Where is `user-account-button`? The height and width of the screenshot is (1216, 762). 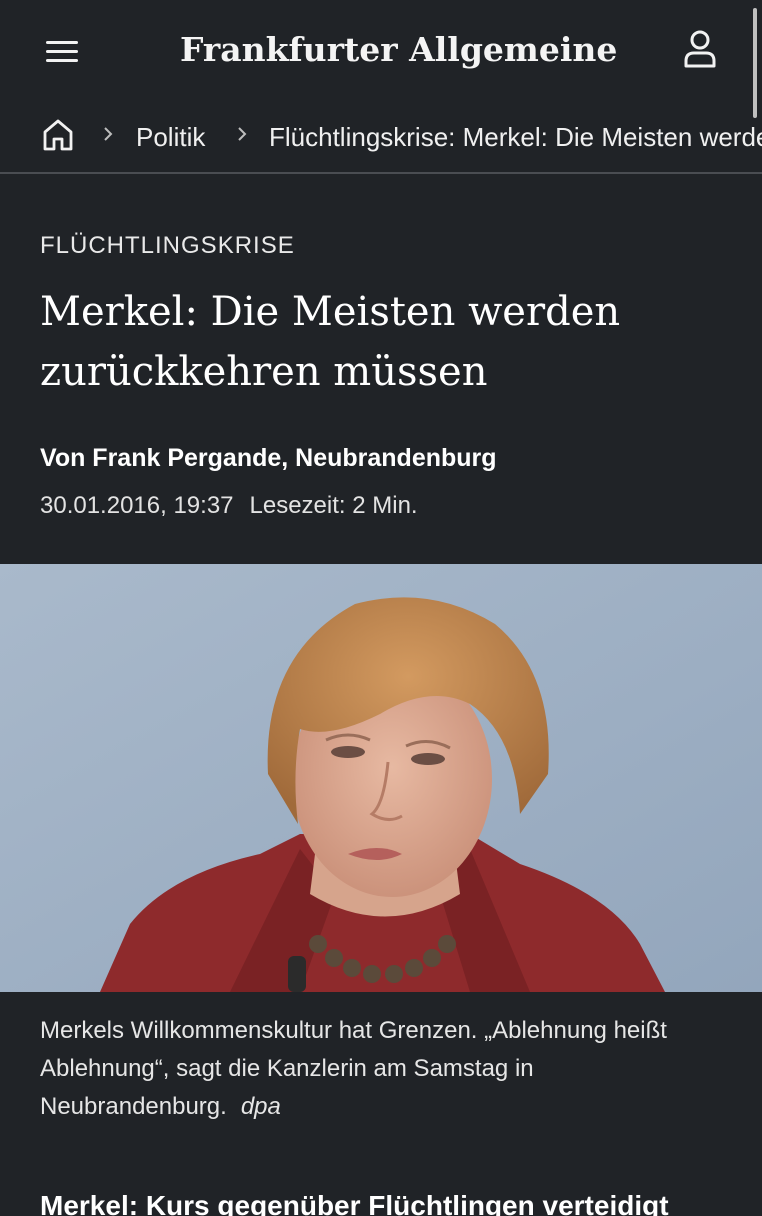
user-account-button is located at coordinates (700, 49).